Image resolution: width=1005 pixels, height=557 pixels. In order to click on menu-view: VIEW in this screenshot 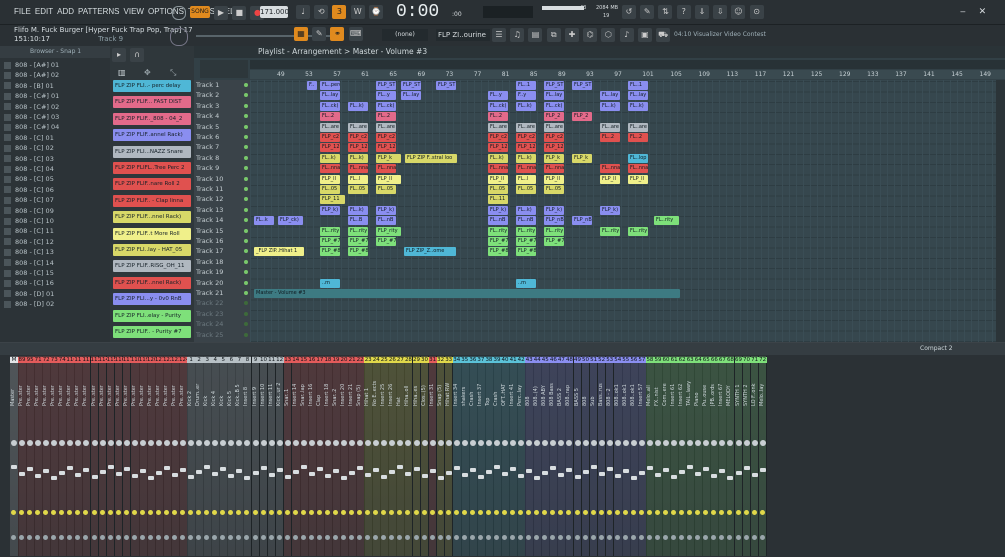, I will do `click(134, 12)`.